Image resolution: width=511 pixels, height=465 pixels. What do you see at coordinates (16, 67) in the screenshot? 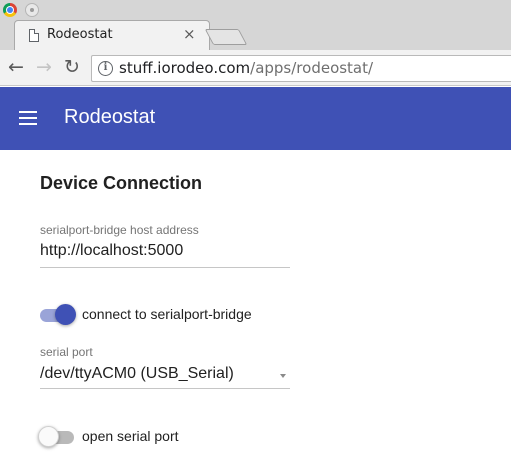
I see `back-icon: ←` at bounding box center [16, 67].